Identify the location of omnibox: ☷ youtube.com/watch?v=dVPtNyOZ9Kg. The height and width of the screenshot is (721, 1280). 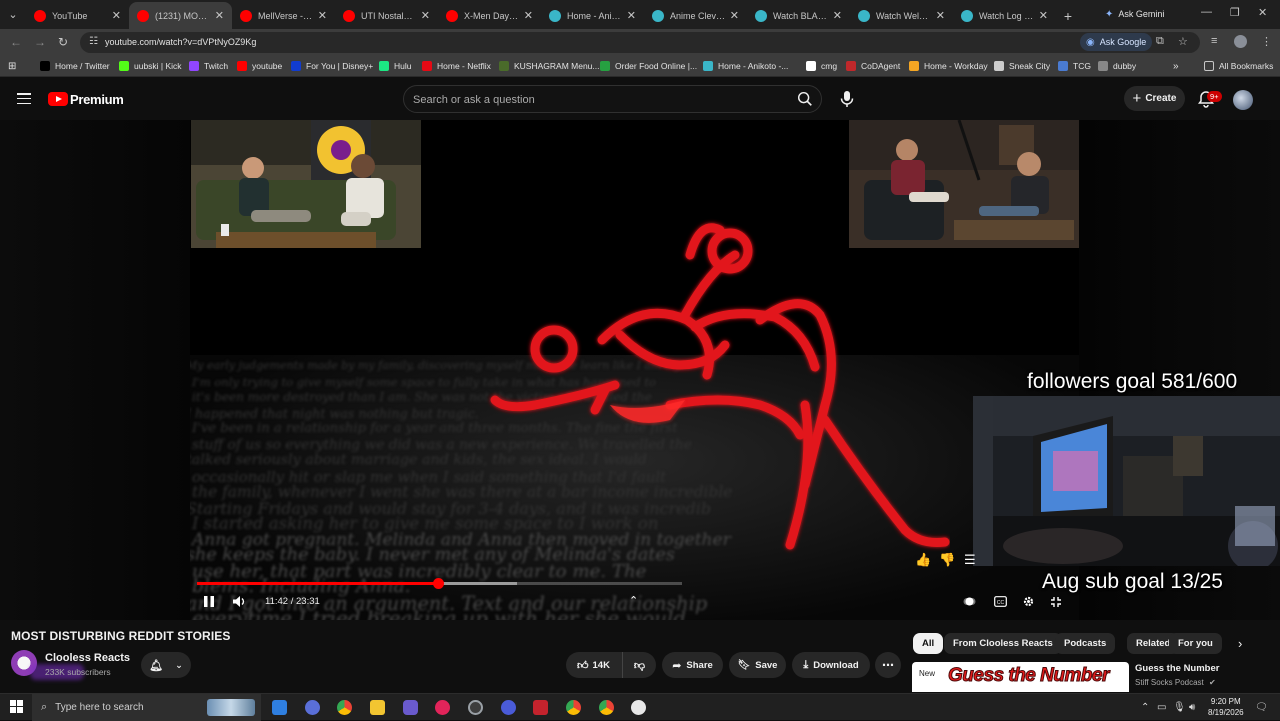
(640, 42).